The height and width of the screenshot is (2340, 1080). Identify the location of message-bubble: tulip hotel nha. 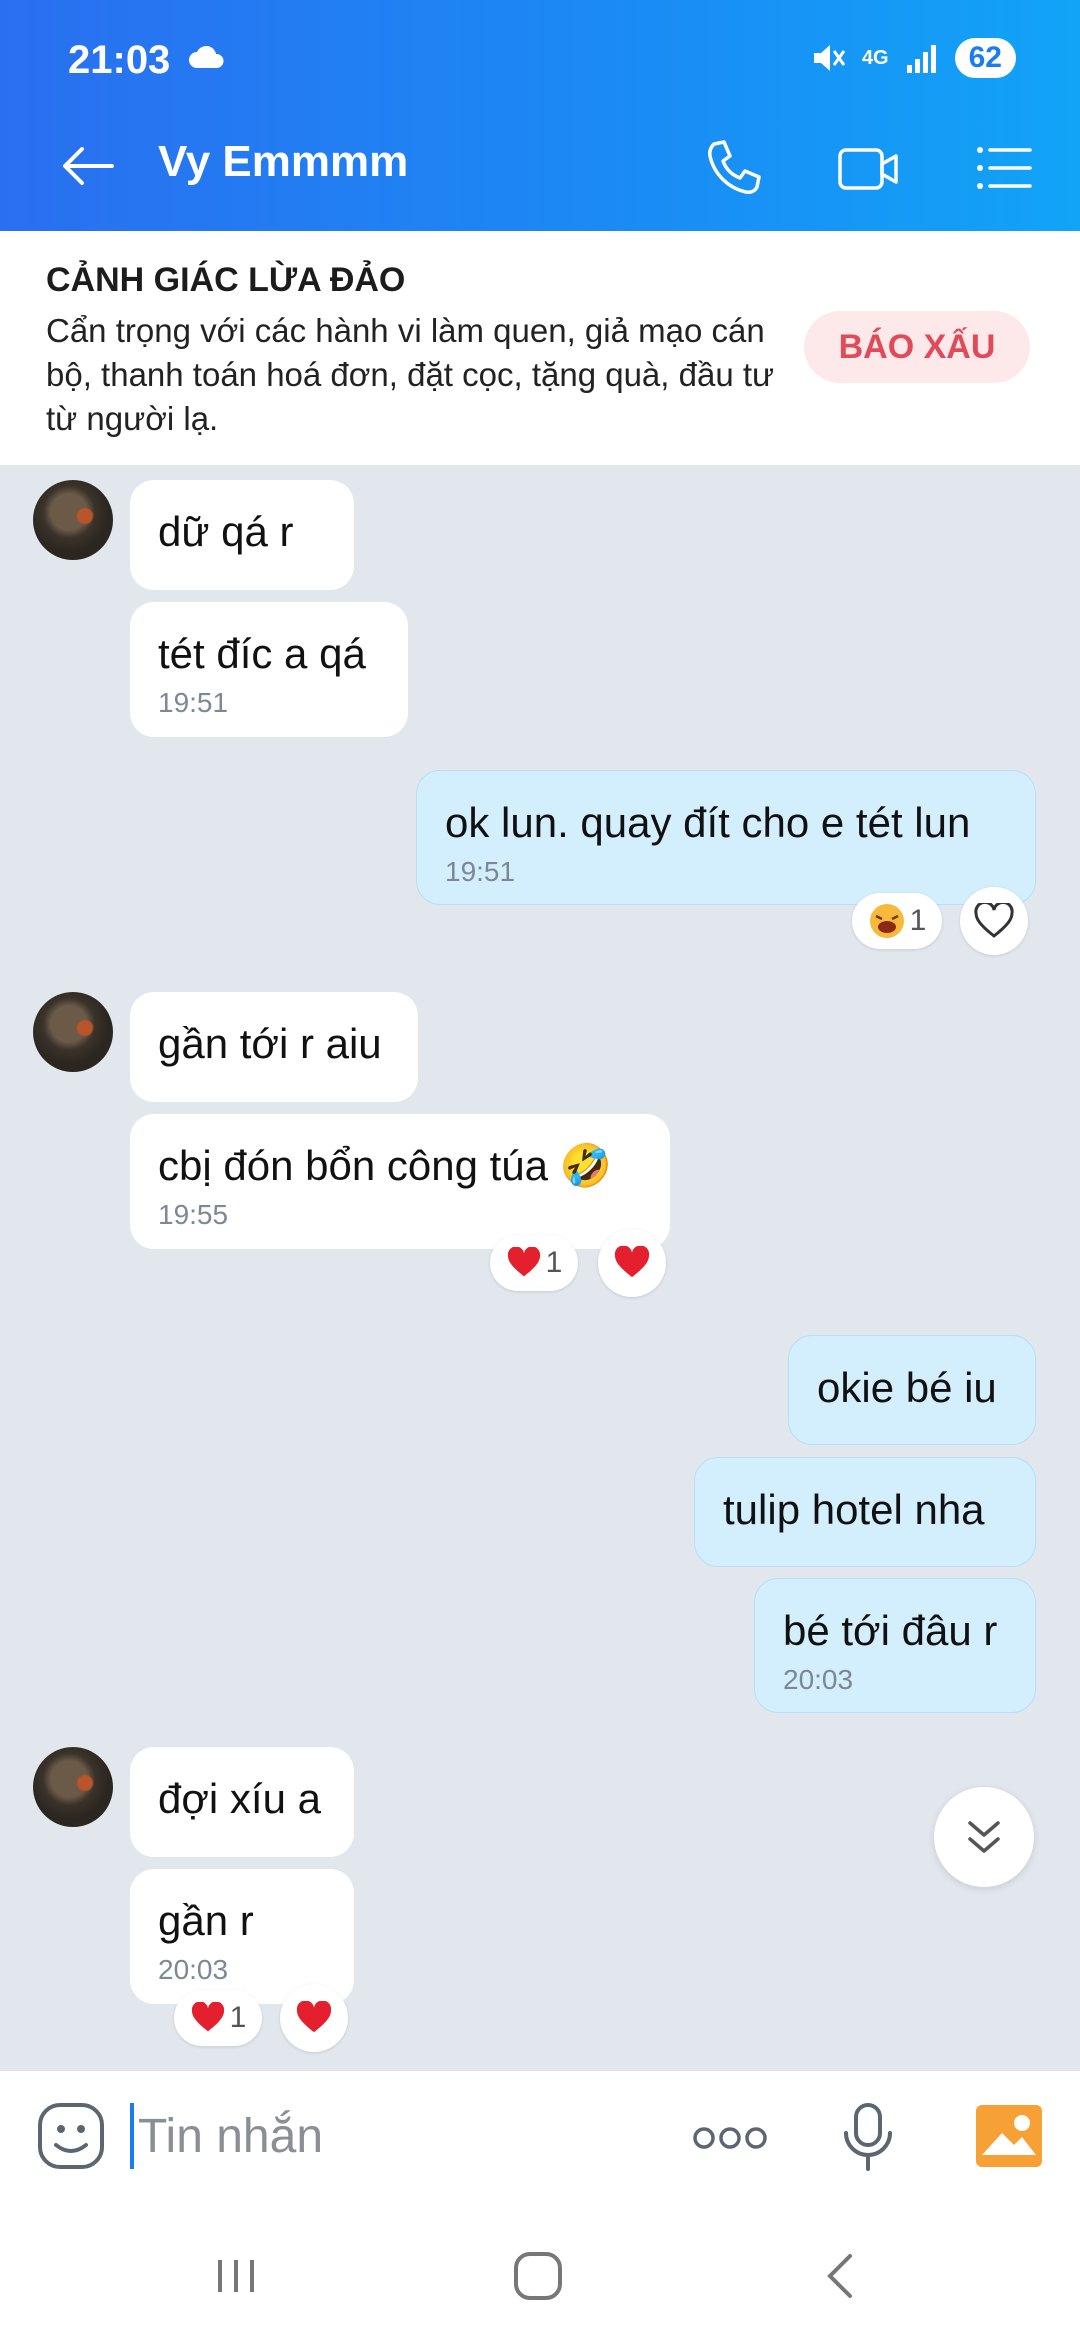
(865, 1512).